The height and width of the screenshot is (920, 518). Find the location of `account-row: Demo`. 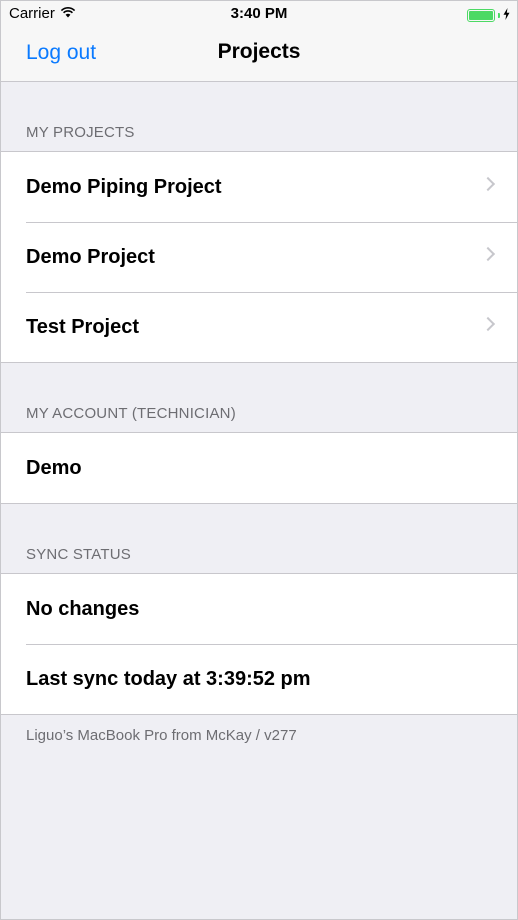

account-row: Demo is located at coordinates (259, 468).